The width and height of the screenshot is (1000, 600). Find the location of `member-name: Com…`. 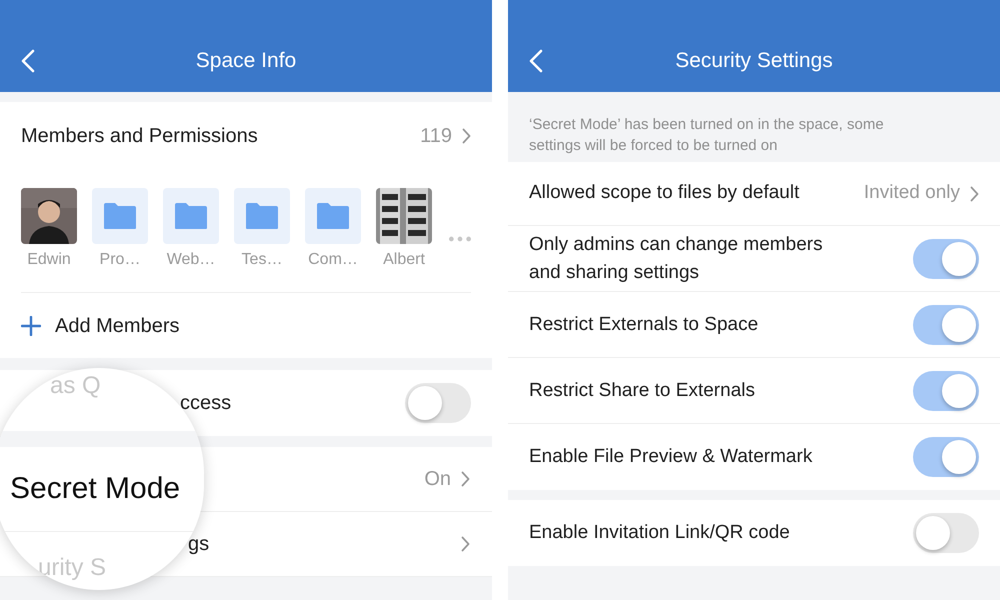

member-name: Com… is located at coordinates (333, 260).